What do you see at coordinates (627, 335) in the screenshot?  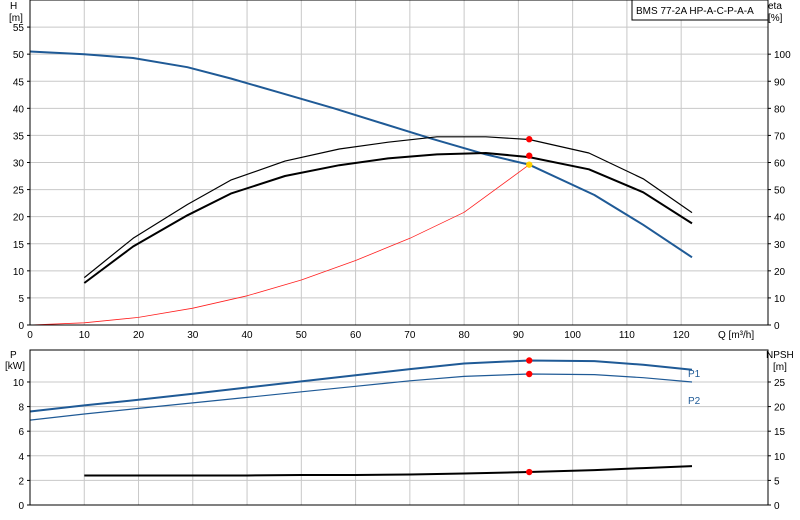 I see `x-tick-label: 110` at bounding box center [627, 335].